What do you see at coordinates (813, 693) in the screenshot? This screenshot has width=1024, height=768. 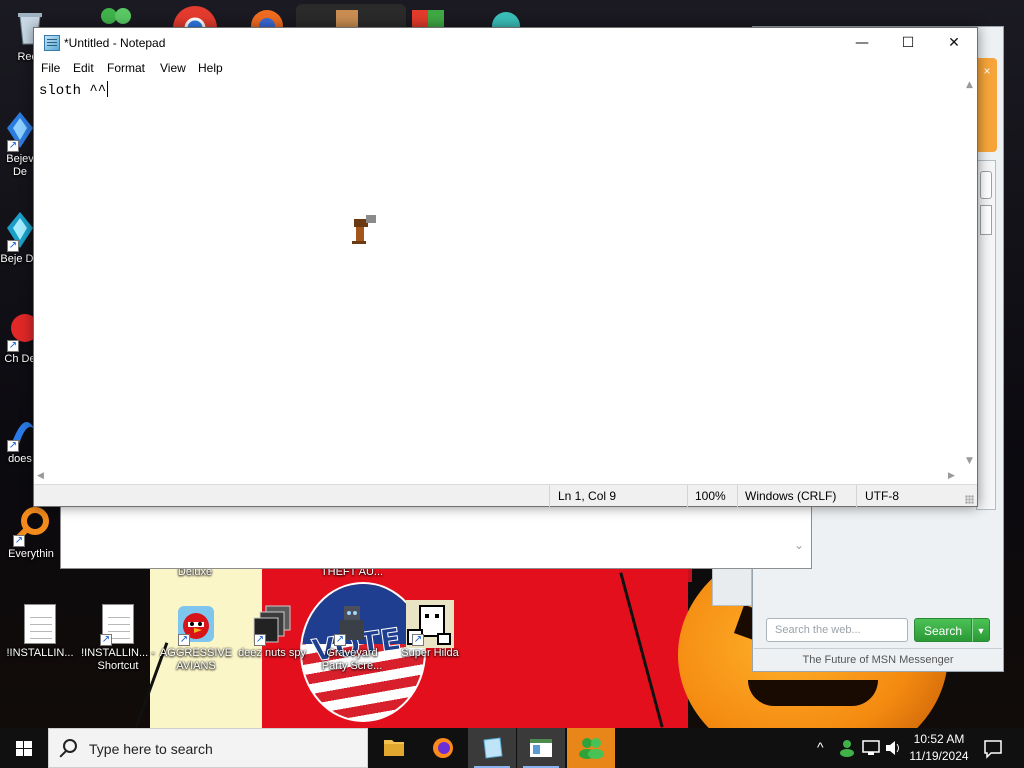 I see `pumpkin-mouth` at bounding box center [813, 693].